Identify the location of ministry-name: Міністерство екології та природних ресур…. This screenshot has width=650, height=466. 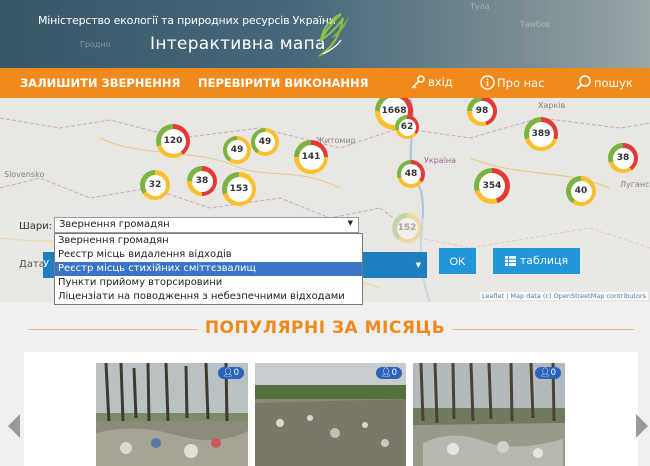
(187, 20).